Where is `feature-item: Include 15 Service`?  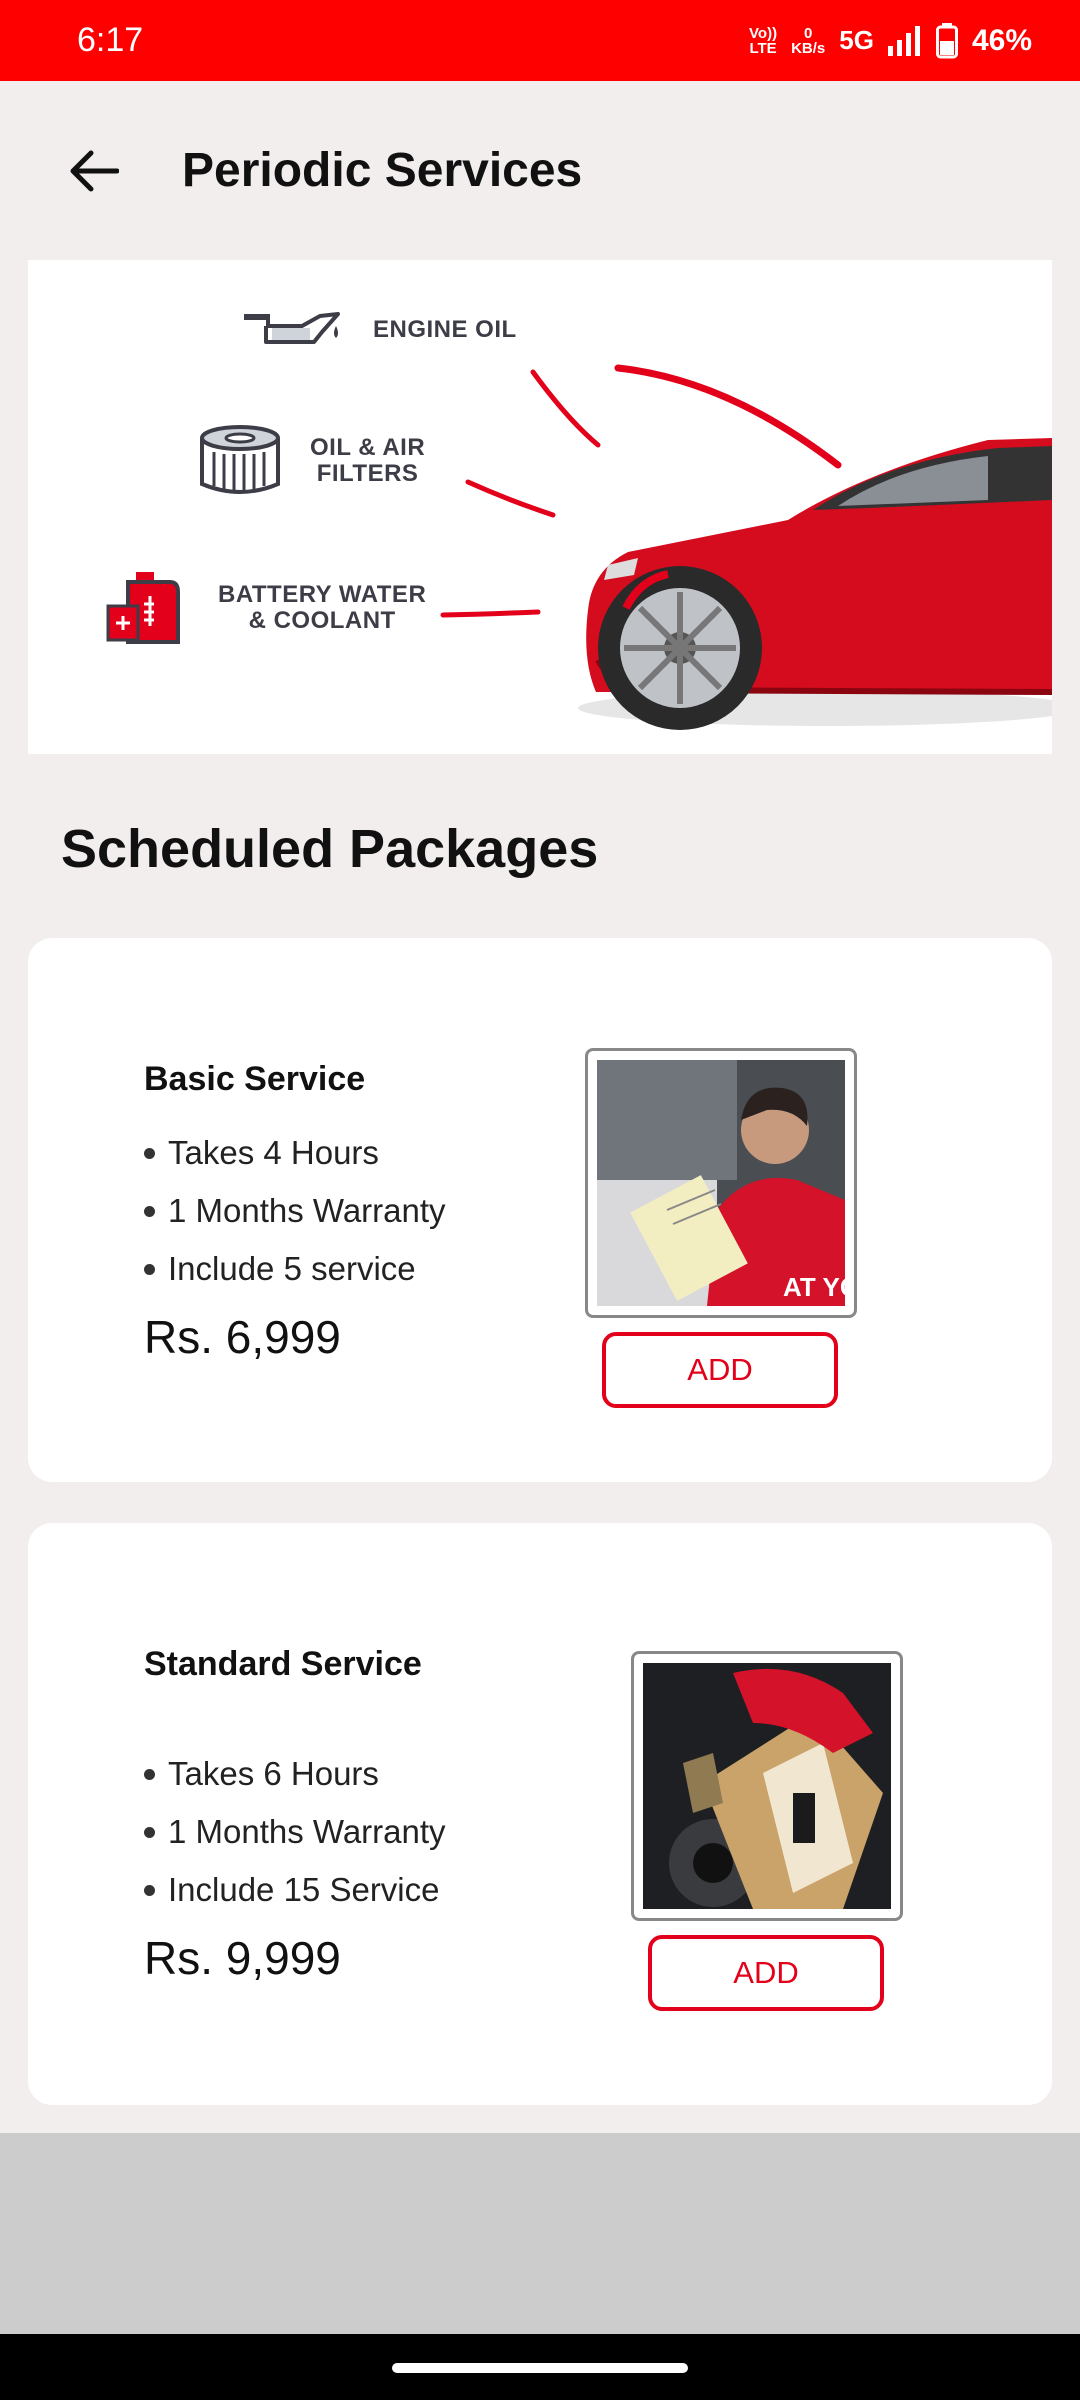
feature-item: Include 15 Service is located at coordinates (295, 1890).